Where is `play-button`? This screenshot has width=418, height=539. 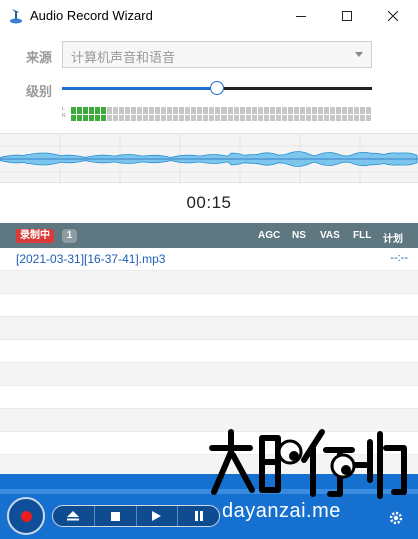 play-button is located at coordinates (158, 516).